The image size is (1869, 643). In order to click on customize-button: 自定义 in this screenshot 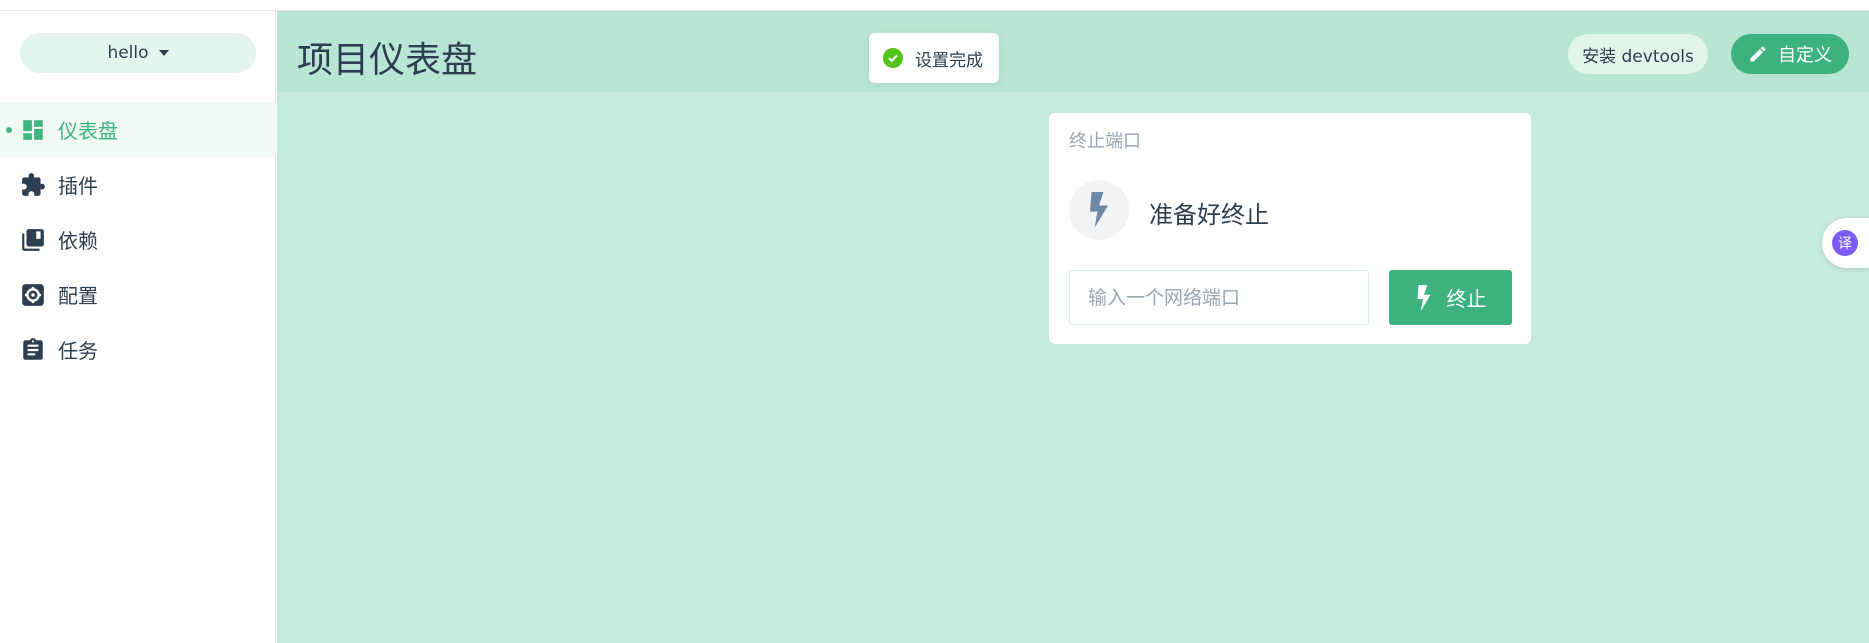, I will do `click(1790, 54)`.